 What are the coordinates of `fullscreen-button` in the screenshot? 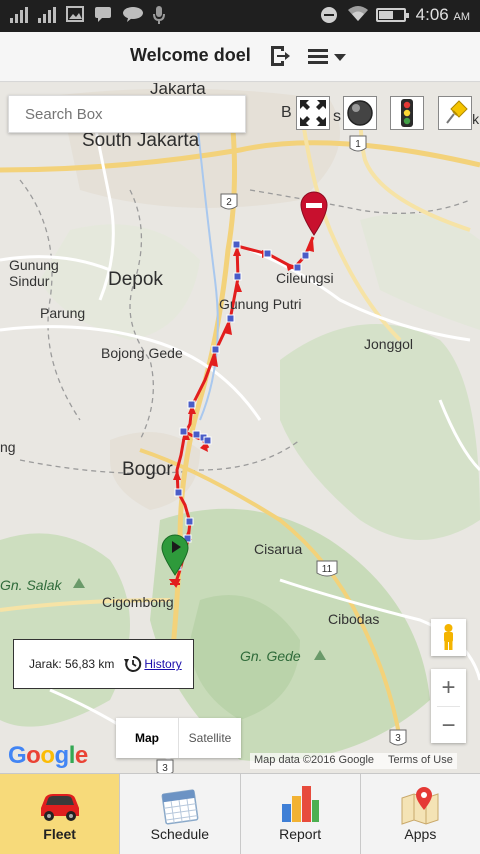 It's located at (313, 113).